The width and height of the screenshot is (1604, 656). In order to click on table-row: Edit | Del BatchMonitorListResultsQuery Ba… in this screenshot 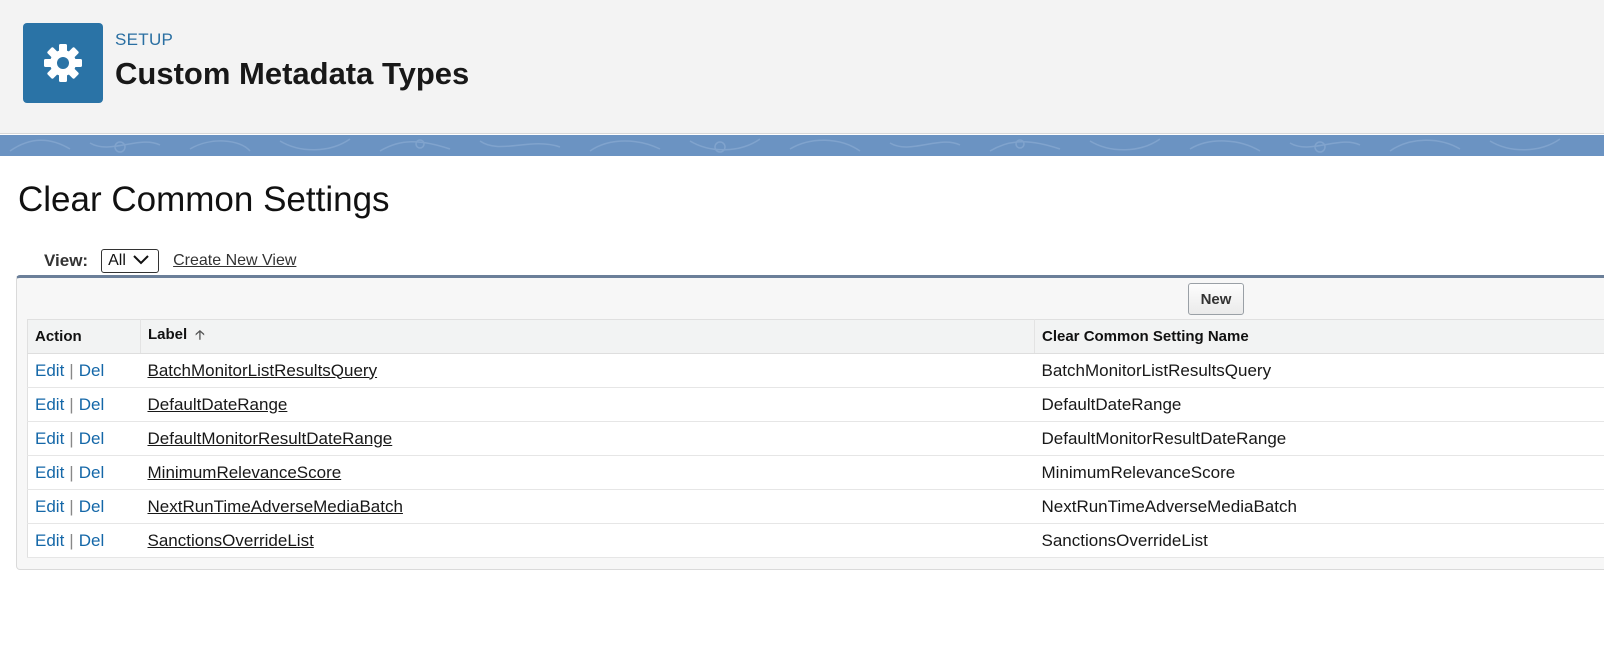, I will do `click(815, 370)`.